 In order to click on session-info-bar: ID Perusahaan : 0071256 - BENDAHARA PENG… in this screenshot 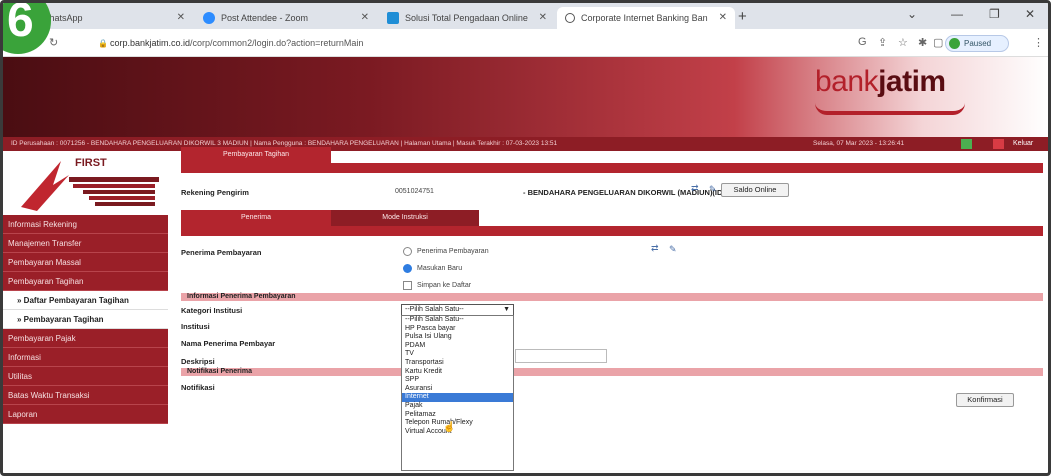, I will do `click(525, 144)`.